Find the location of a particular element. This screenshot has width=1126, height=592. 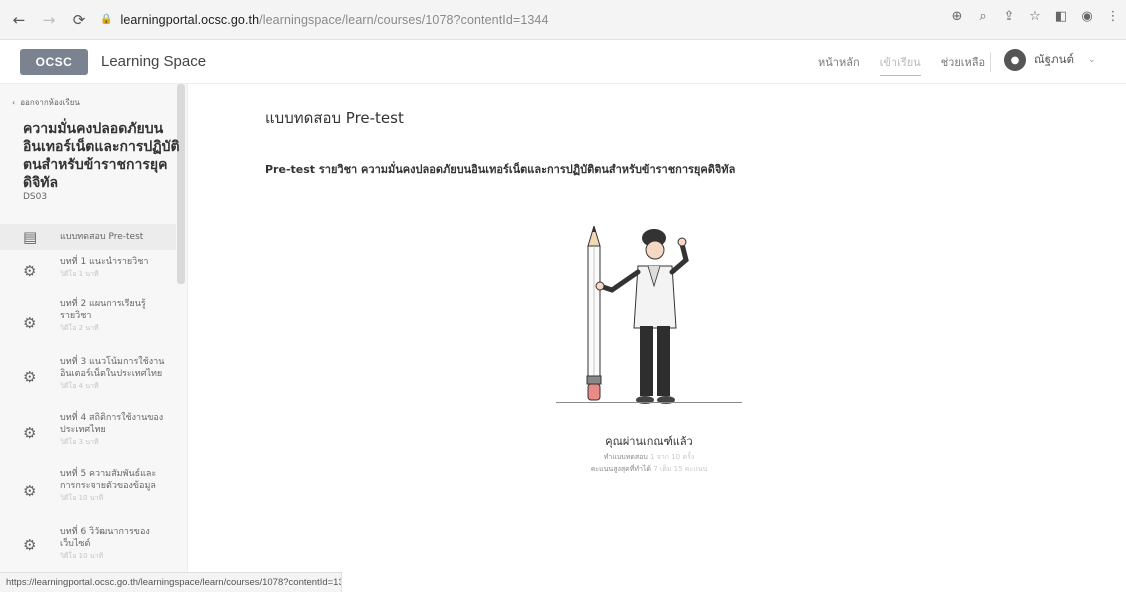

top-nav: หน้าหลัก เข้าเรียน ช่วยเหลือ is located at coordinates (901, 64).